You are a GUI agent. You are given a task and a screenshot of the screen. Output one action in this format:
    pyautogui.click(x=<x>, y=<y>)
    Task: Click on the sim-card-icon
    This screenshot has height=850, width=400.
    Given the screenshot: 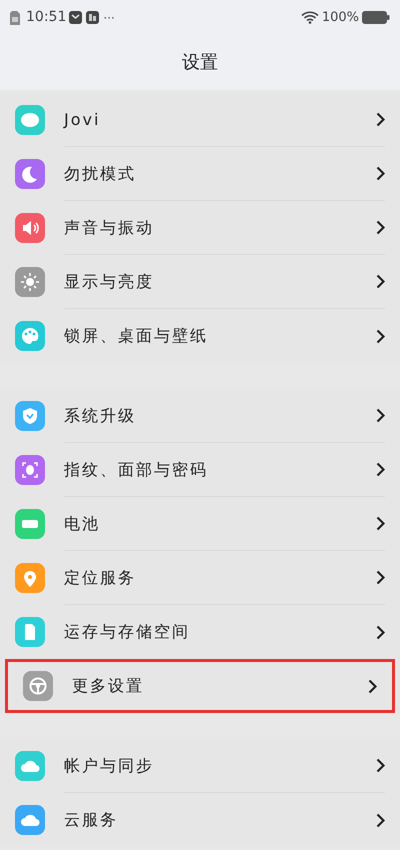 What is the action you would take?
    pyautogui.click(x=15, y=17)
    